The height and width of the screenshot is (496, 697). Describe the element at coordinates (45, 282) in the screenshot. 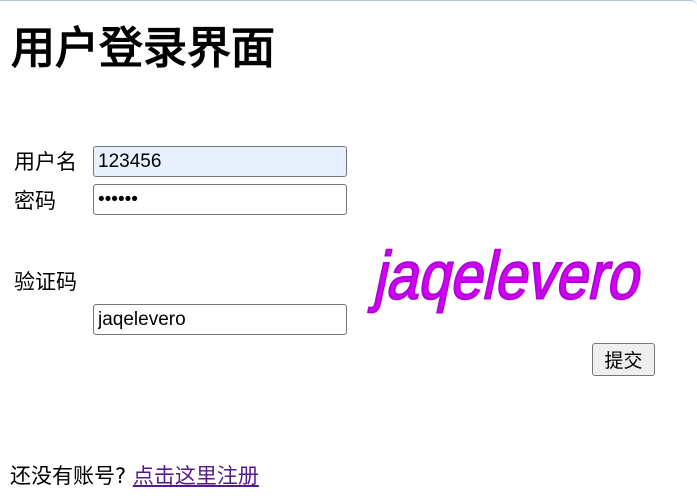

I see `captcha-label: 验证码` at that location.